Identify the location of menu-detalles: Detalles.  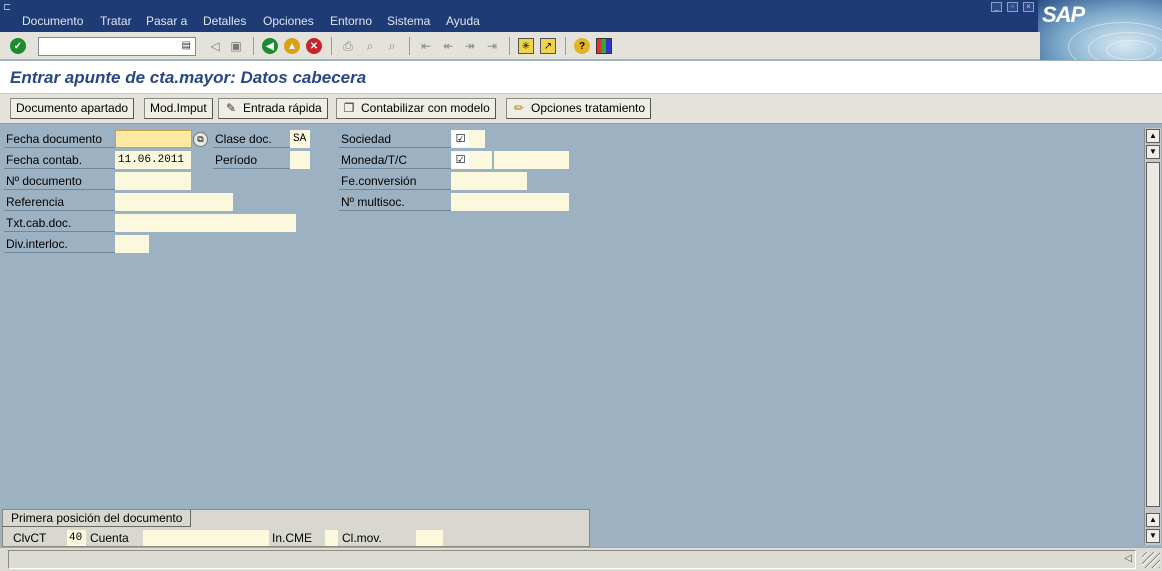
(224, 21).